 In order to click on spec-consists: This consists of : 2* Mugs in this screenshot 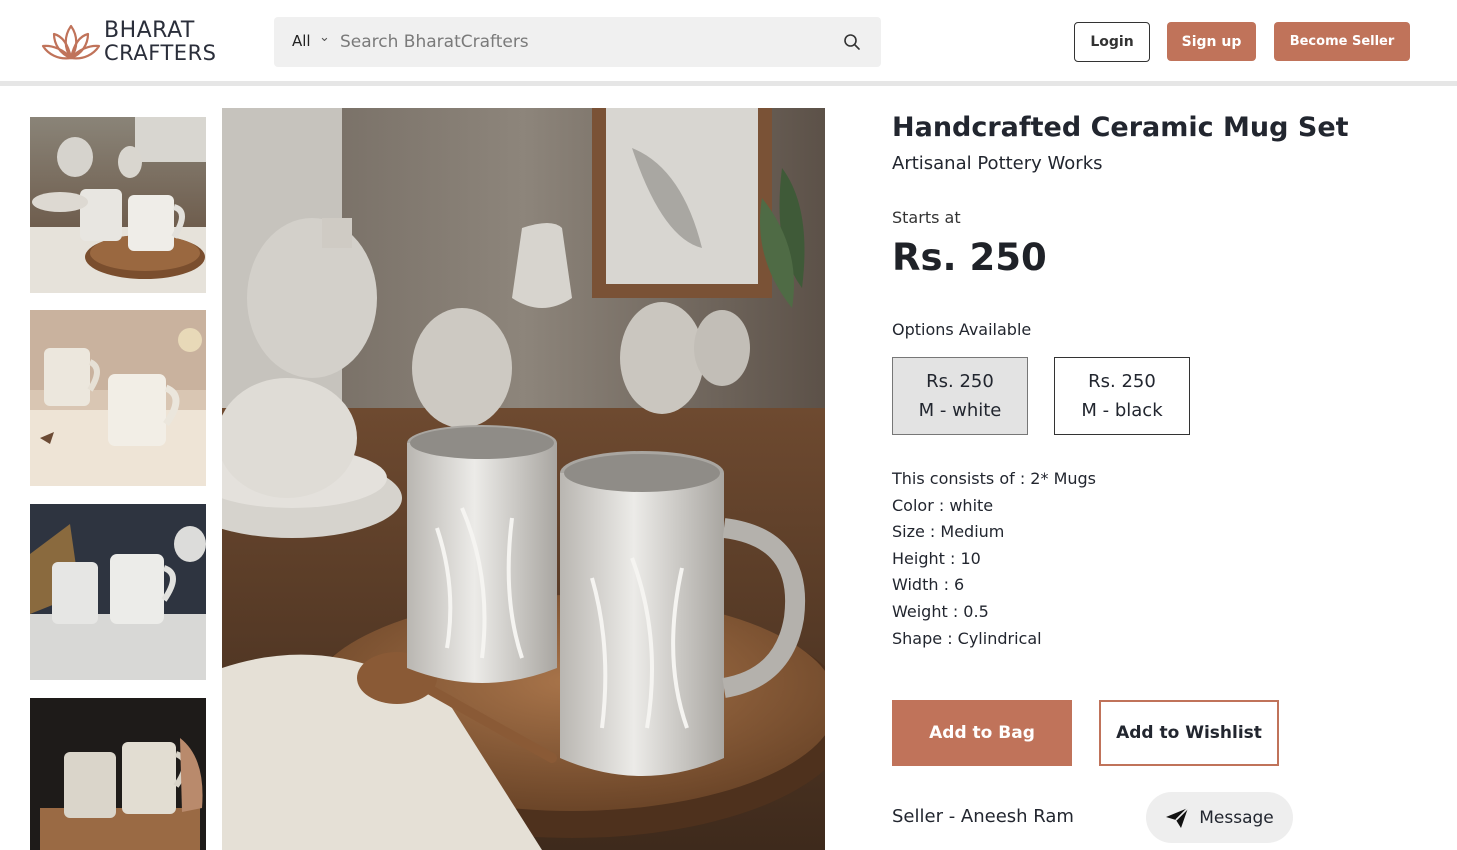, I will do `click(994, 478)`.